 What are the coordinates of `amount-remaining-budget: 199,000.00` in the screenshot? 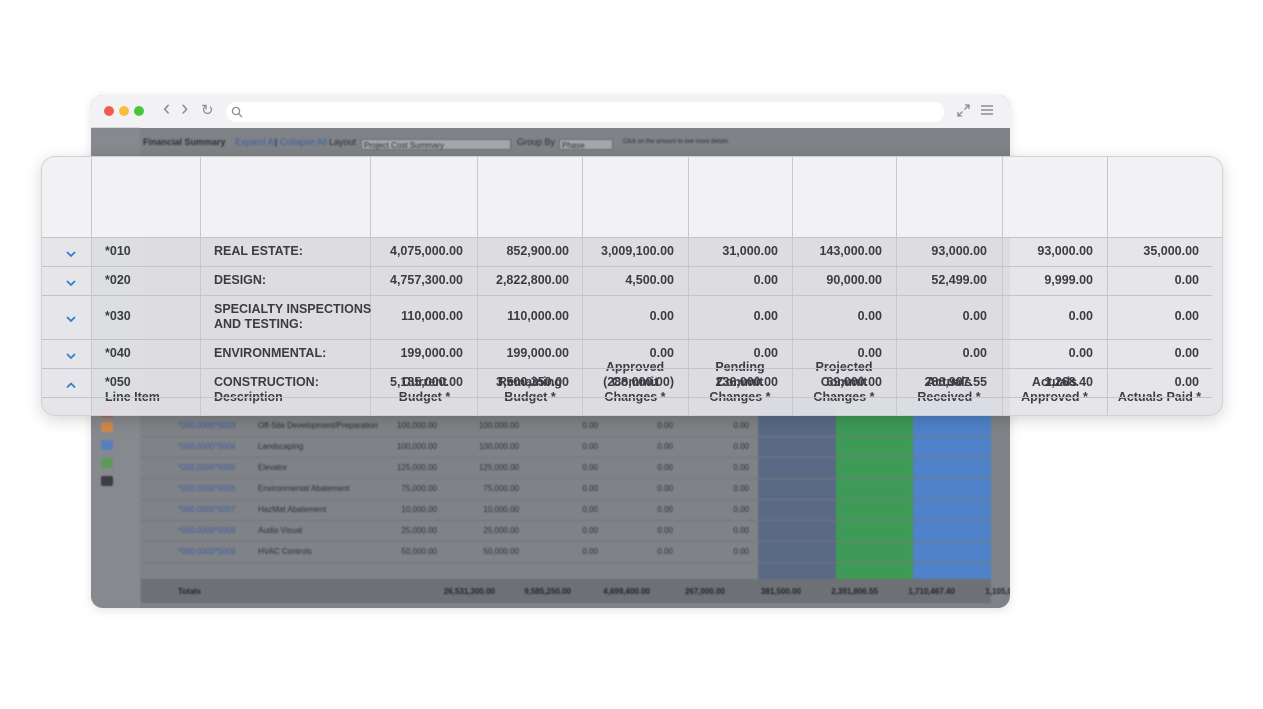 It's located at (514, 353).